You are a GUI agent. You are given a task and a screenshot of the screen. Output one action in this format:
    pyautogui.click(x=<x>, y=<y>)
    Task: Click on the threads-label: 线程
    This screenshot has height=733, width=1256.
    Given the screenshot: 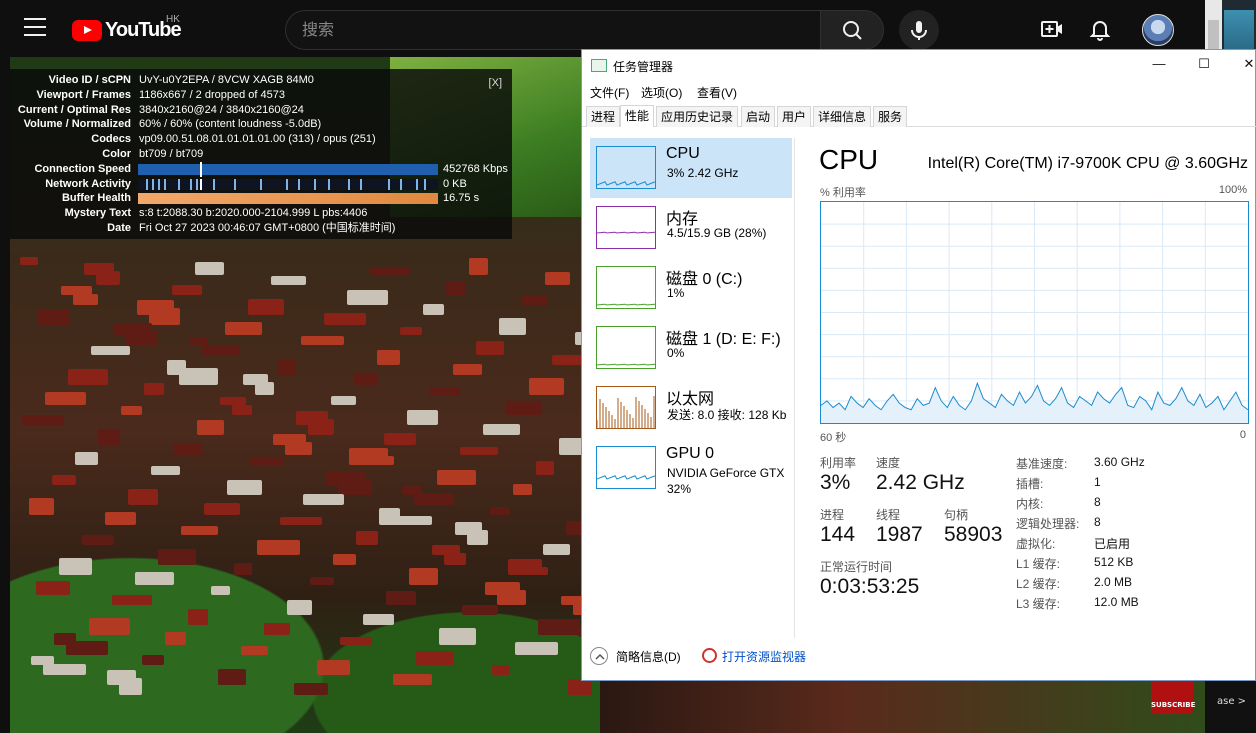 What is the action you would take?
    pyautogui.click(x=888, y=515)
    